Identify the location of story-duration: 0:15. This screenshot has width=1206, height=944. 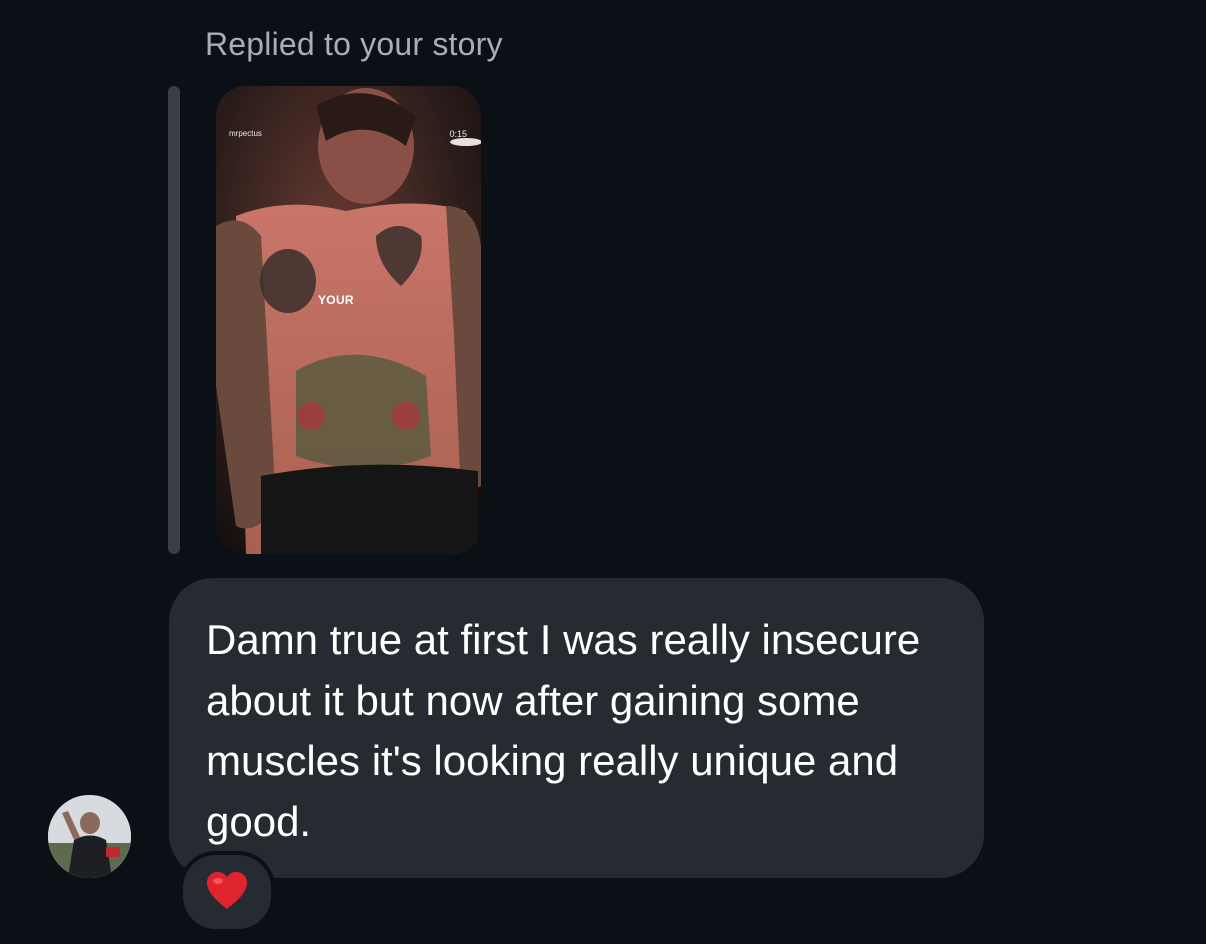
(458, 134).